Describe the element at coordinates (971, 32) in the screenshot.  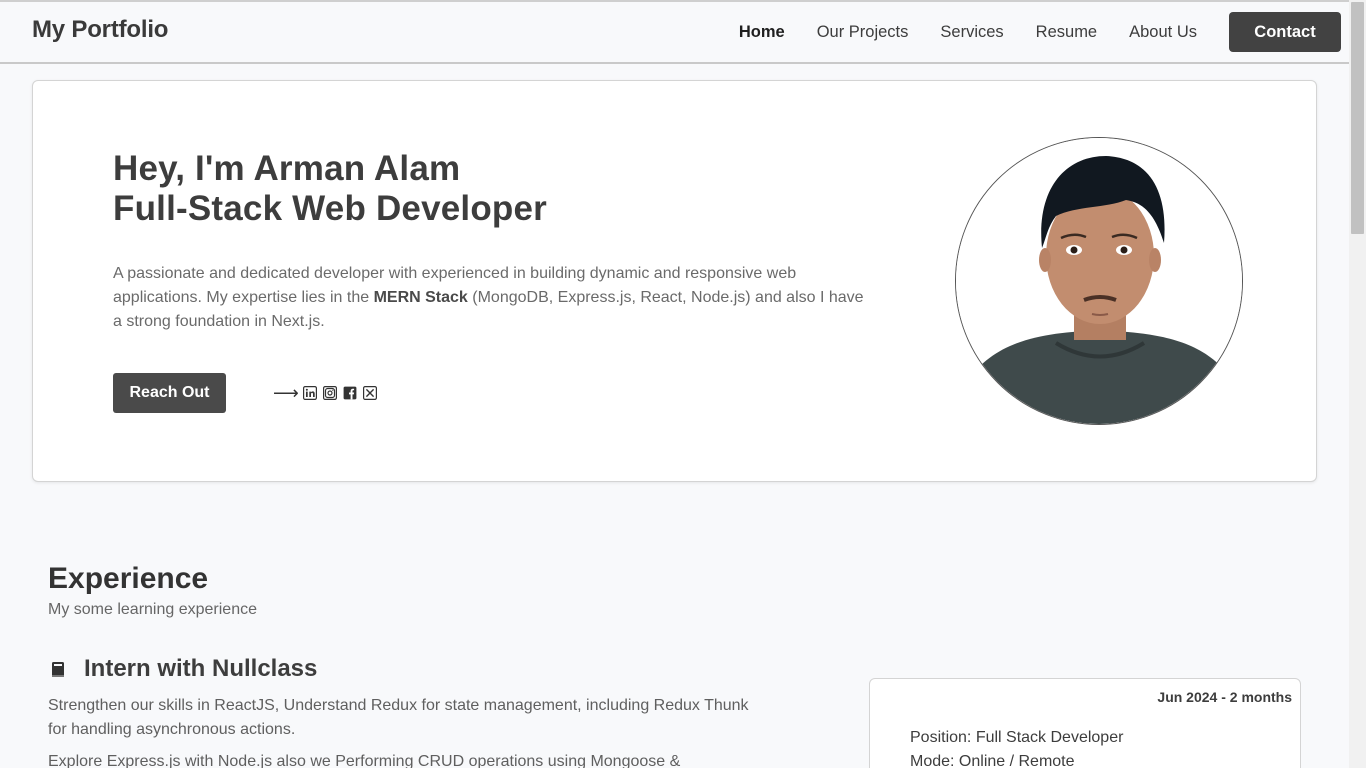
I see `nav-services: Services` at that location.